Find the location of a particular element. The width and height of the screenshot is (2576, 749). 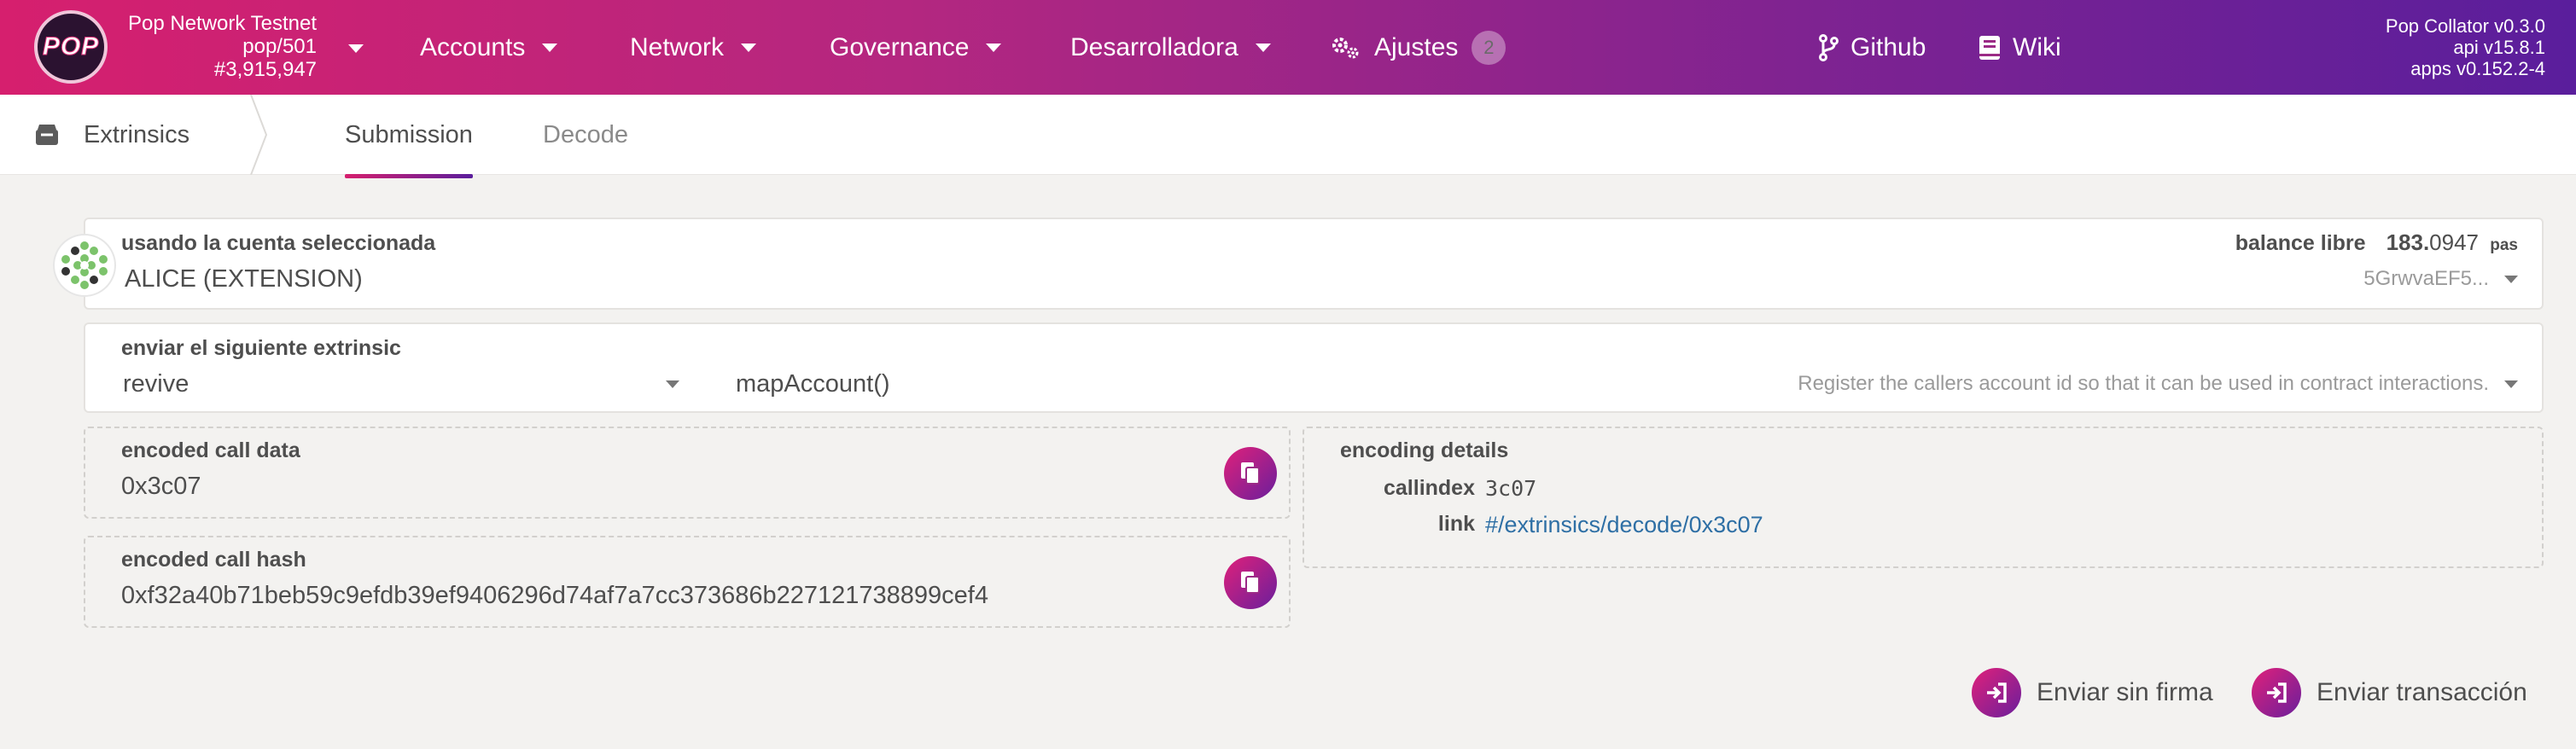

github-link: Github is located at coordinates (1872, 47).